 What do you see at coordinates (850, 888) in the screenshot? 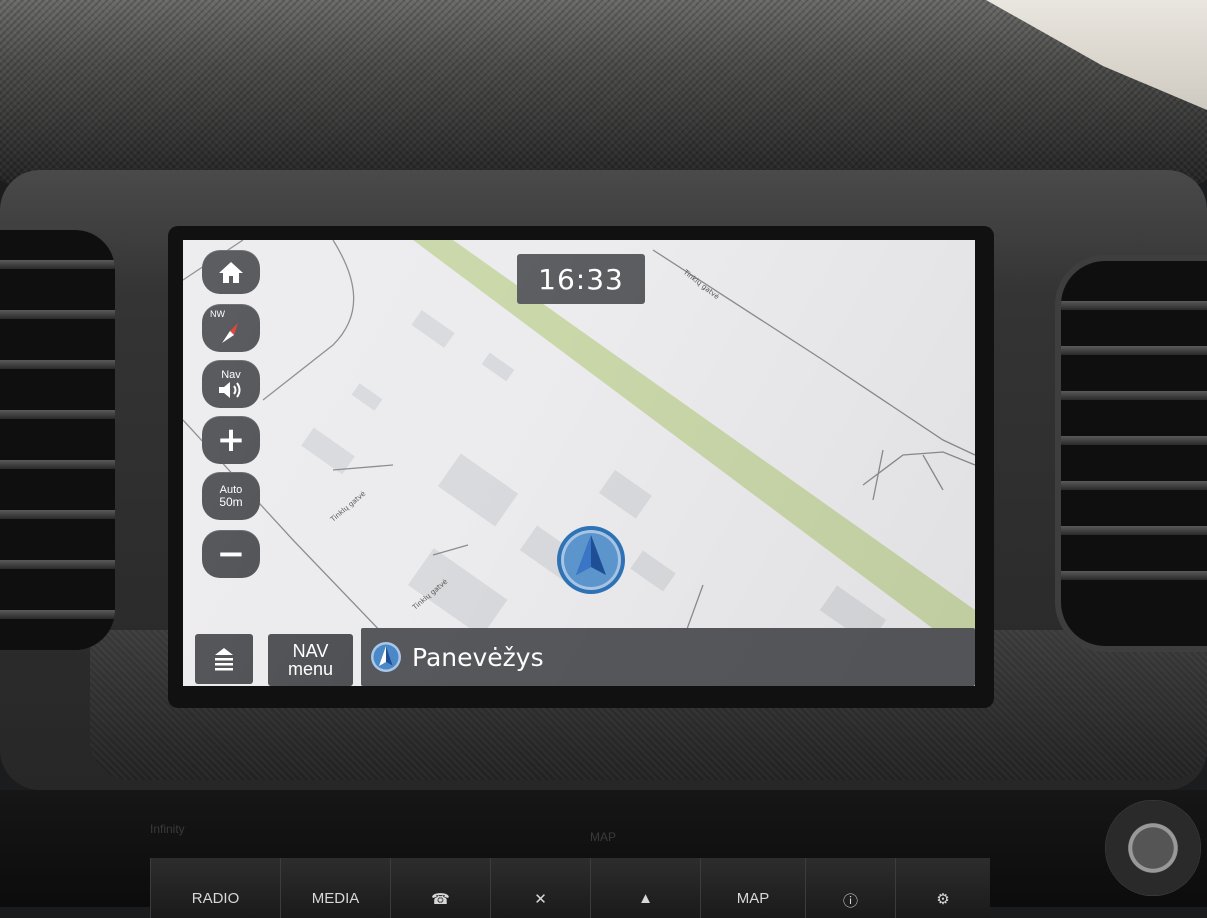
I see `info-button: ⓘ` at bounding box center [850, 888].